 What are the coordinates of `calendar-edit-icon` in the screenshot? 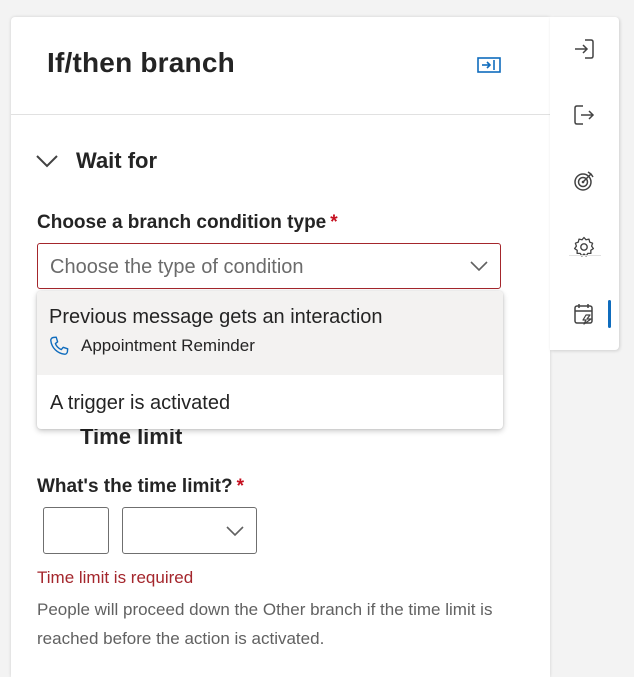 It's located at (584, 314).